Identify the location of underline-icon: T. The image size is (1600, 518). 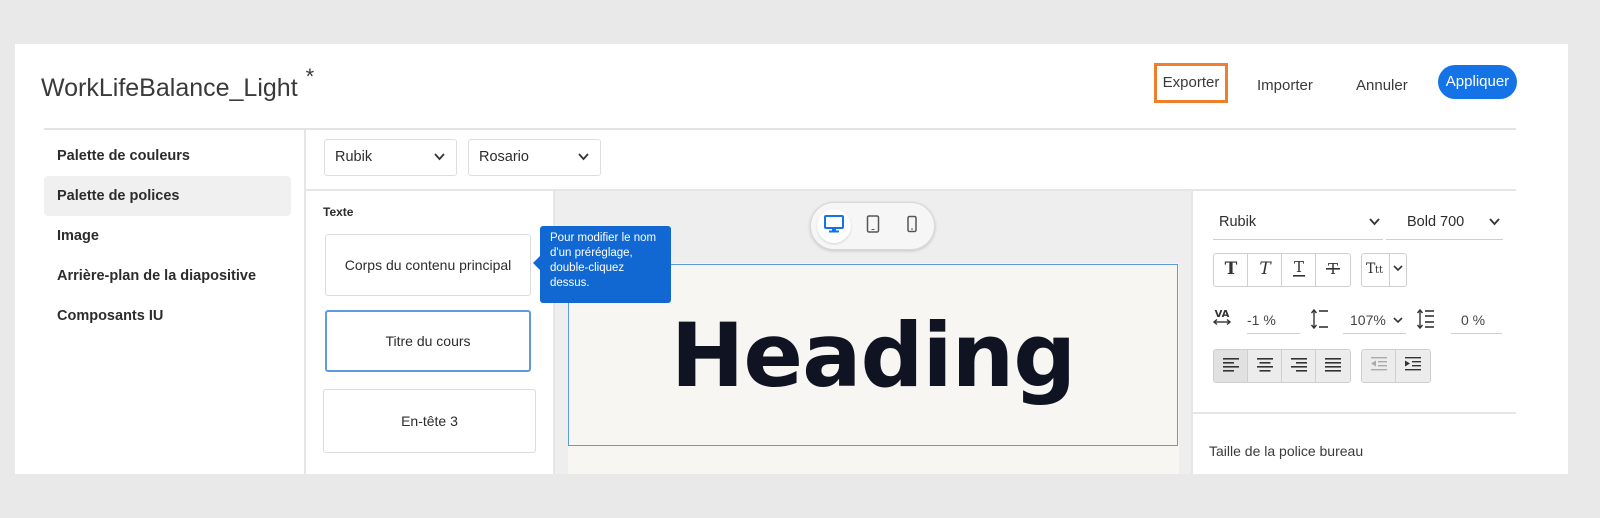
(1299, 270).